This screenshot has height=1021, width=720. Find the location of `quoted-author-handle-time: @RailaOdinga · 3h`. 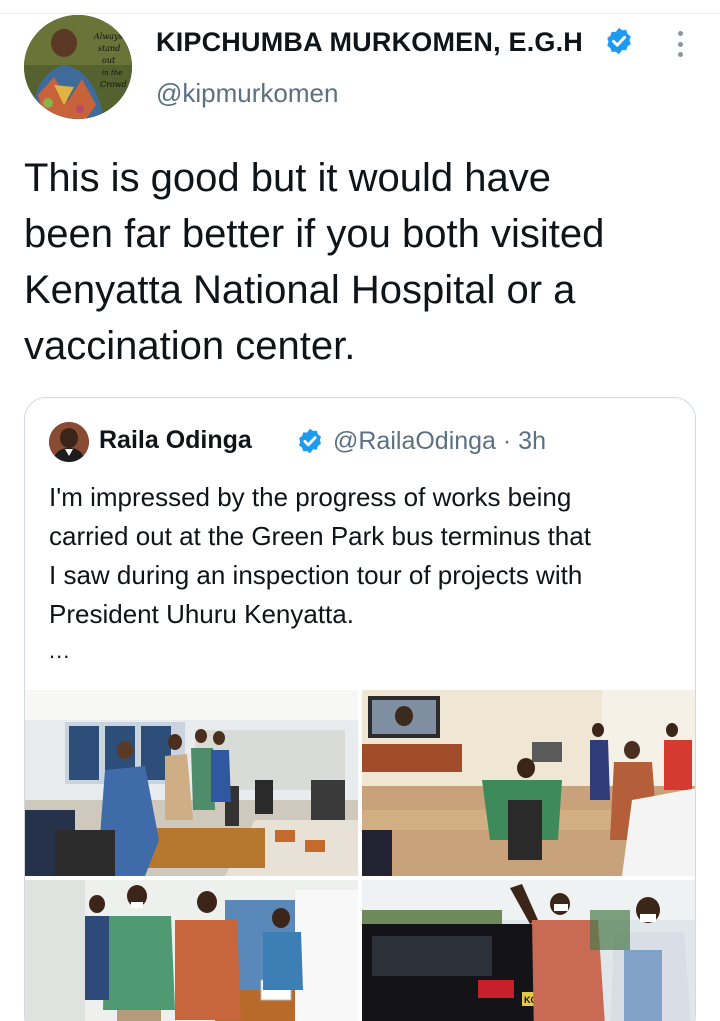

quoted-author-handle-time: @RailaOdinga · 3h is located at coordinates (439, 441).